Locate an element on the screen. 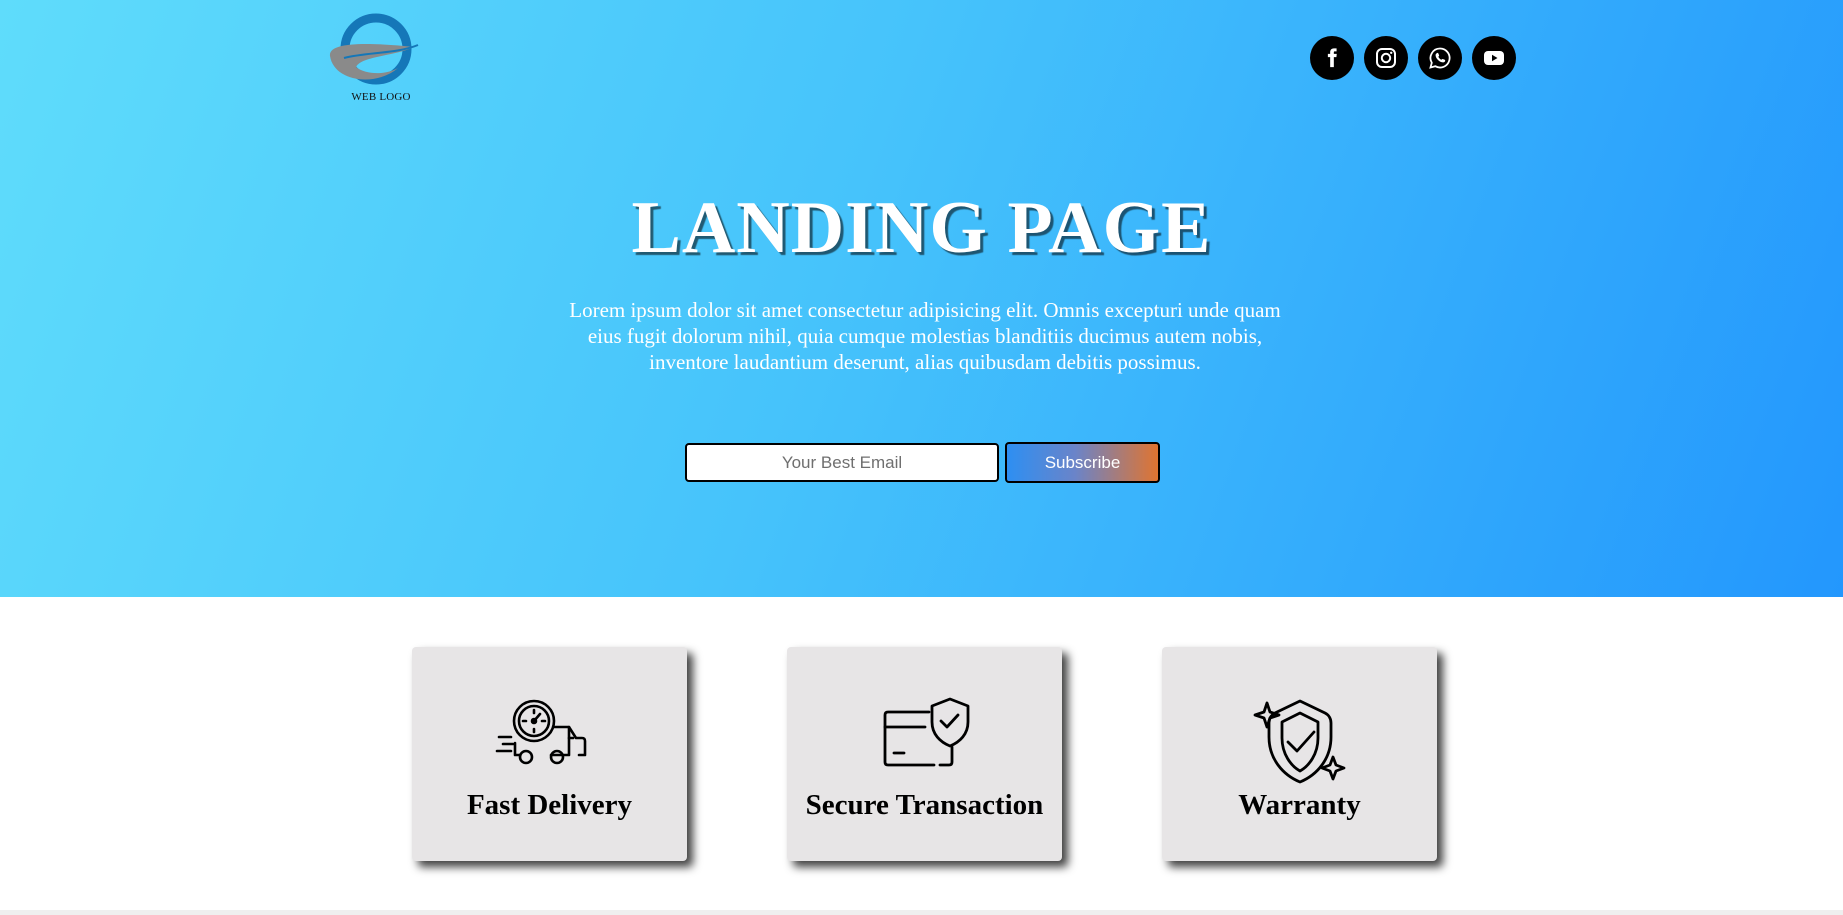 This screenshot has height=915, width=1843. whatsapp-link is located at coordinates (1440, 58).